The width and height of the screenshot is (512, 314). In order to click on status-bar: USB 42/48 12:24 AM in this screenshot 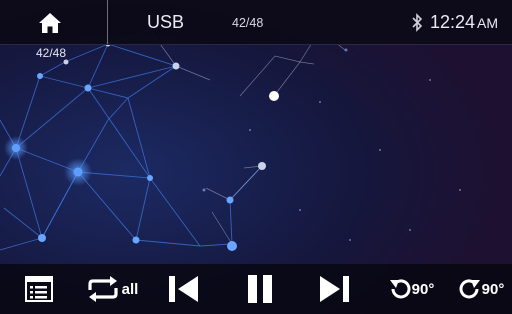, I will do `click(256, 22)`.